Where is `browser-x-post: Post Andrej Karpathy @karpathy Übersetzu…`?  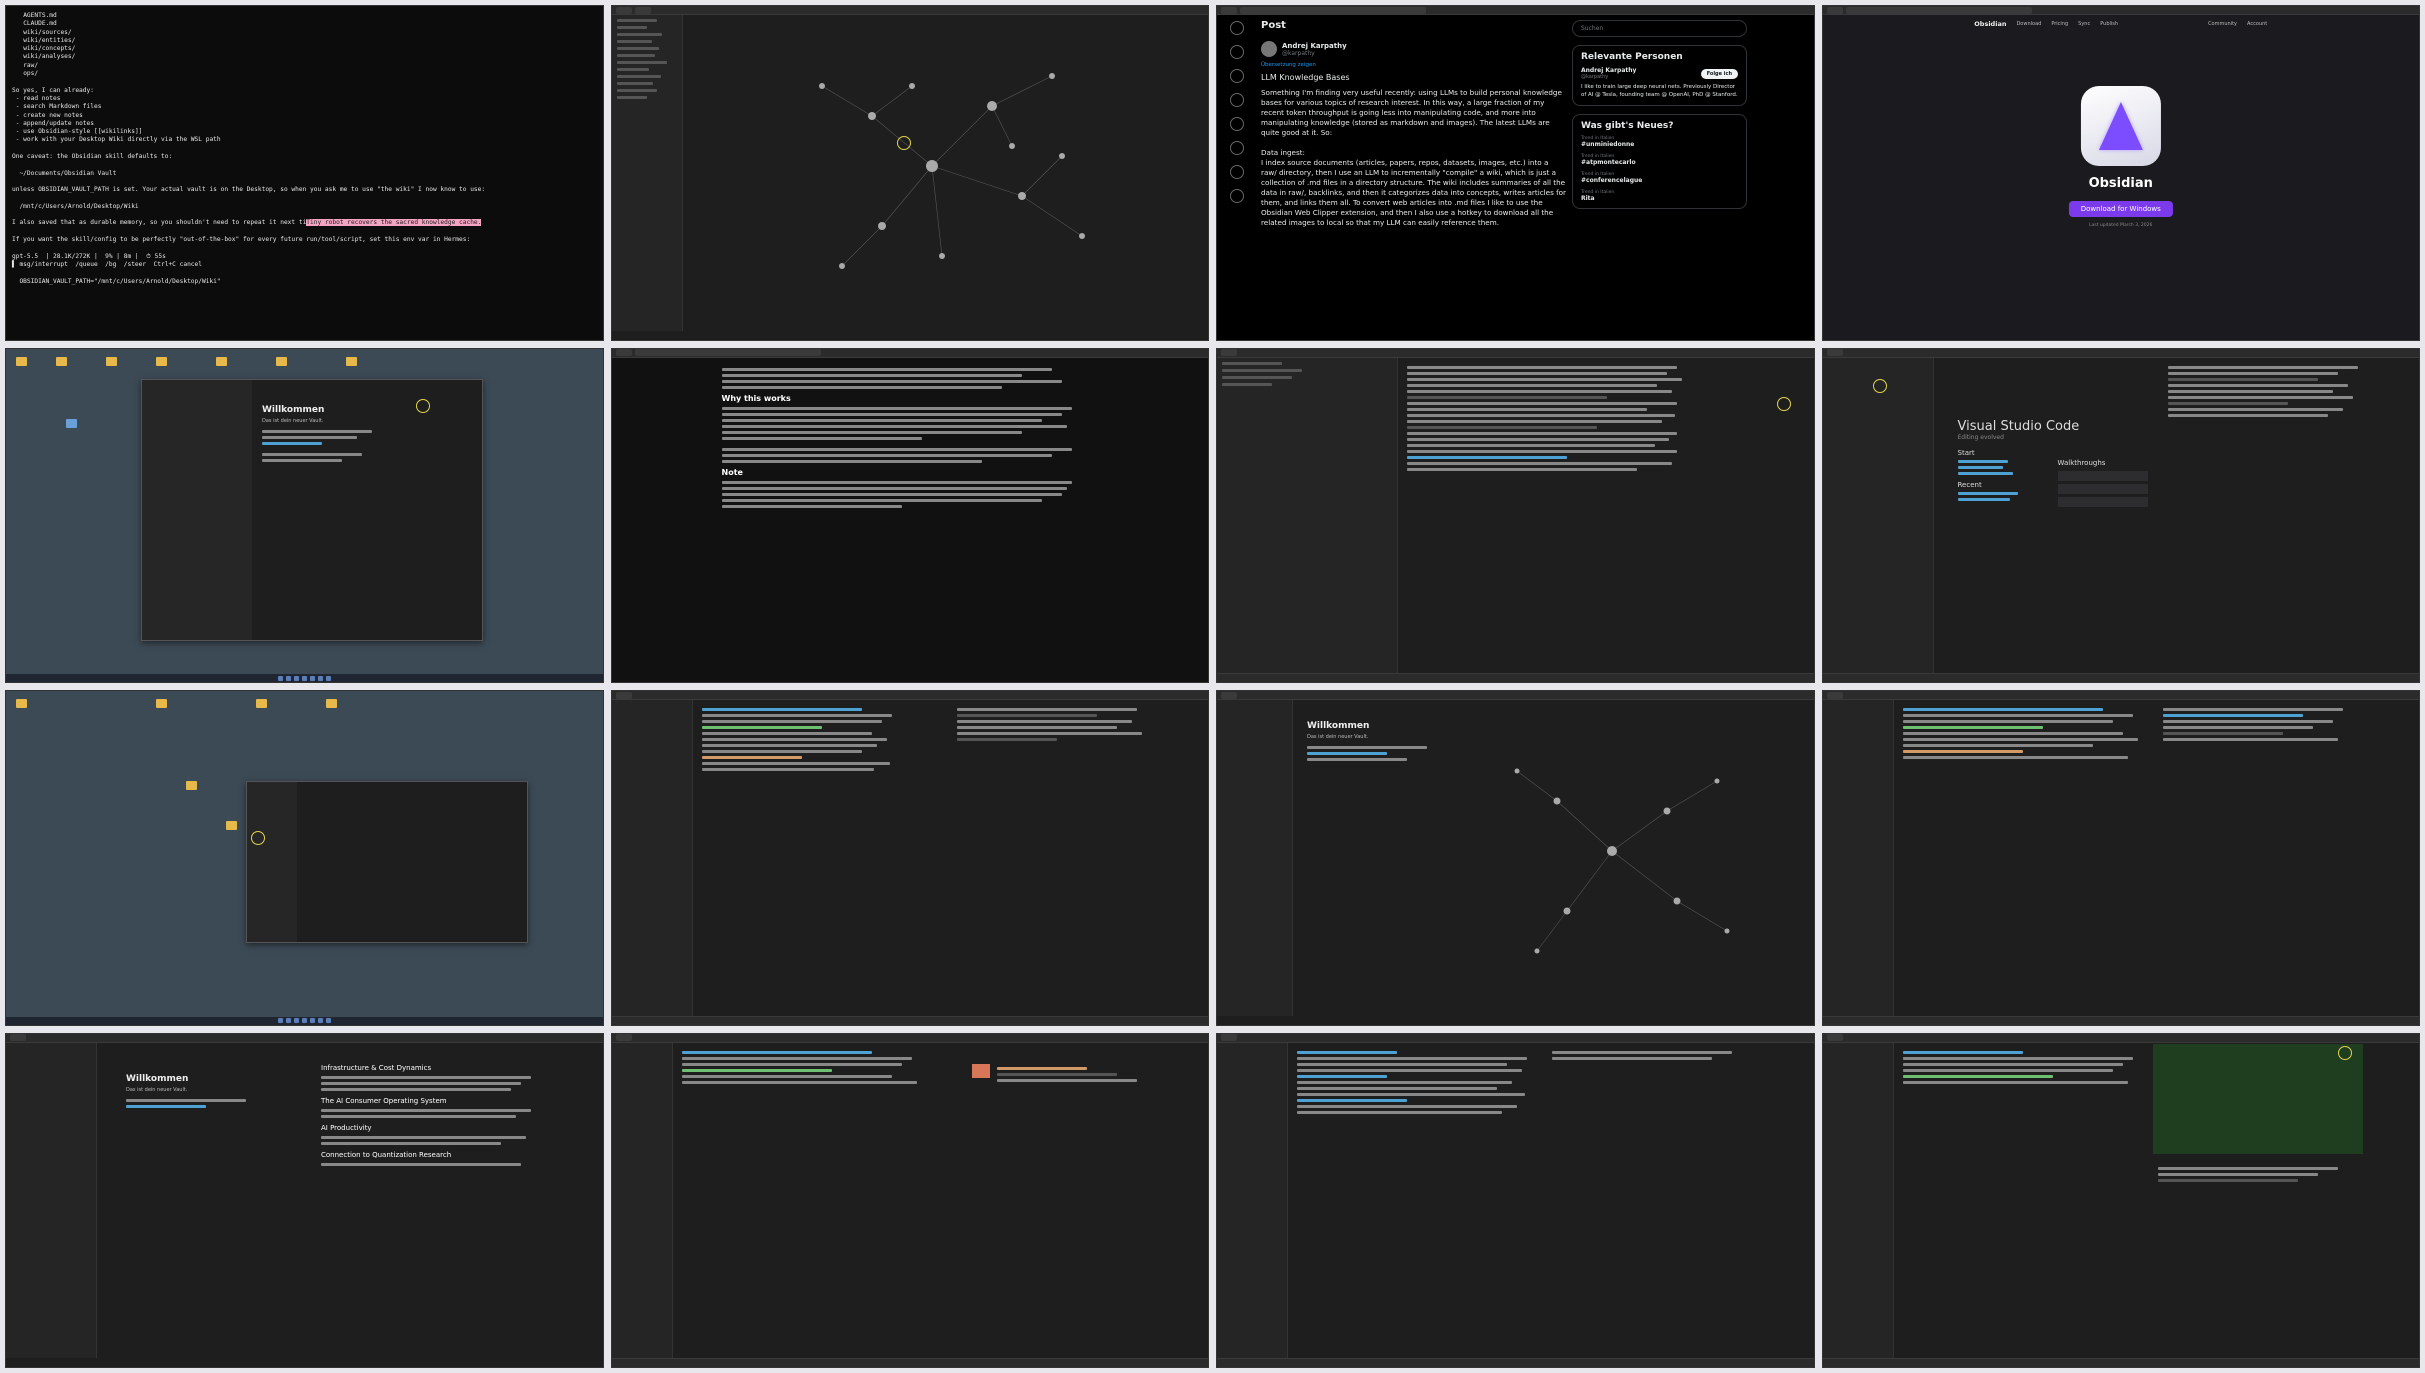 browser-x-post: Post Andrej Karpathy @karpathy Übersetzu… is located at coordinates (1515, 173).